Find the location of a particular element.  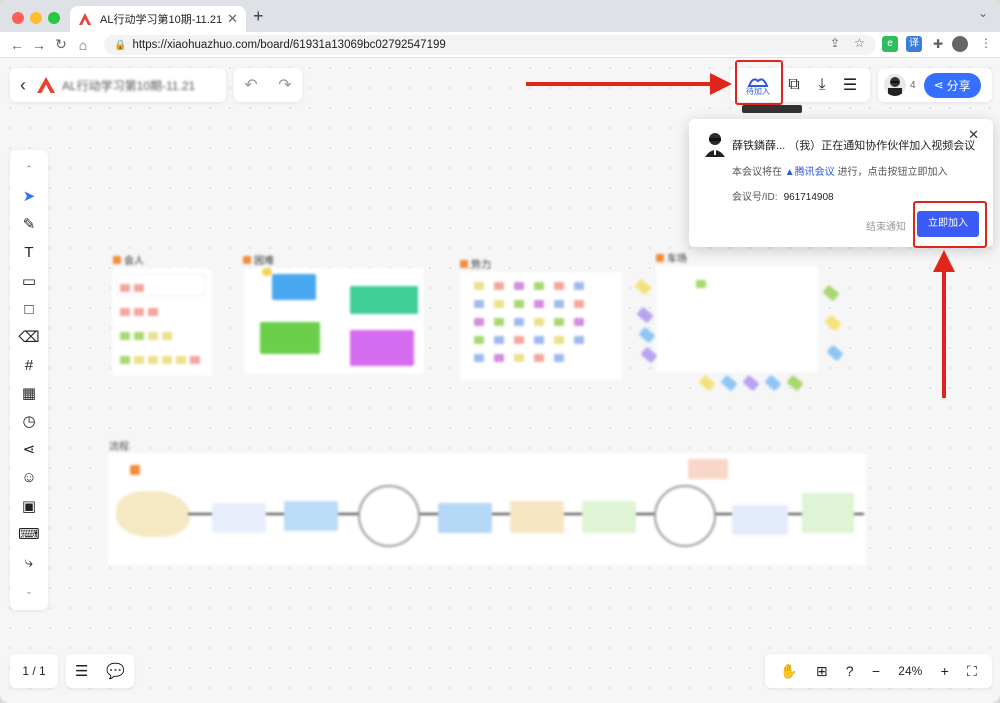

download-icon: ⤓ is located at coordinates (822, 85).